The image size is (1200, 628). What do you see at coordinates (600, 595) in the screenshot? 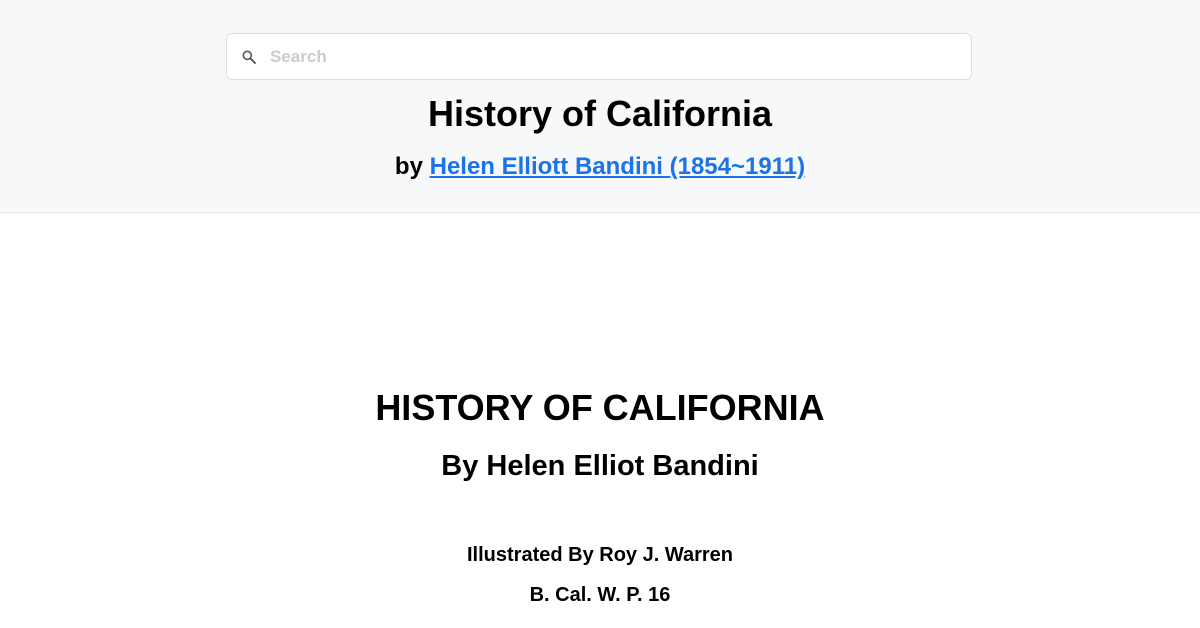
I see `imprint-line: B. Cal. W. P. 16` at bounding box center [600, 595].